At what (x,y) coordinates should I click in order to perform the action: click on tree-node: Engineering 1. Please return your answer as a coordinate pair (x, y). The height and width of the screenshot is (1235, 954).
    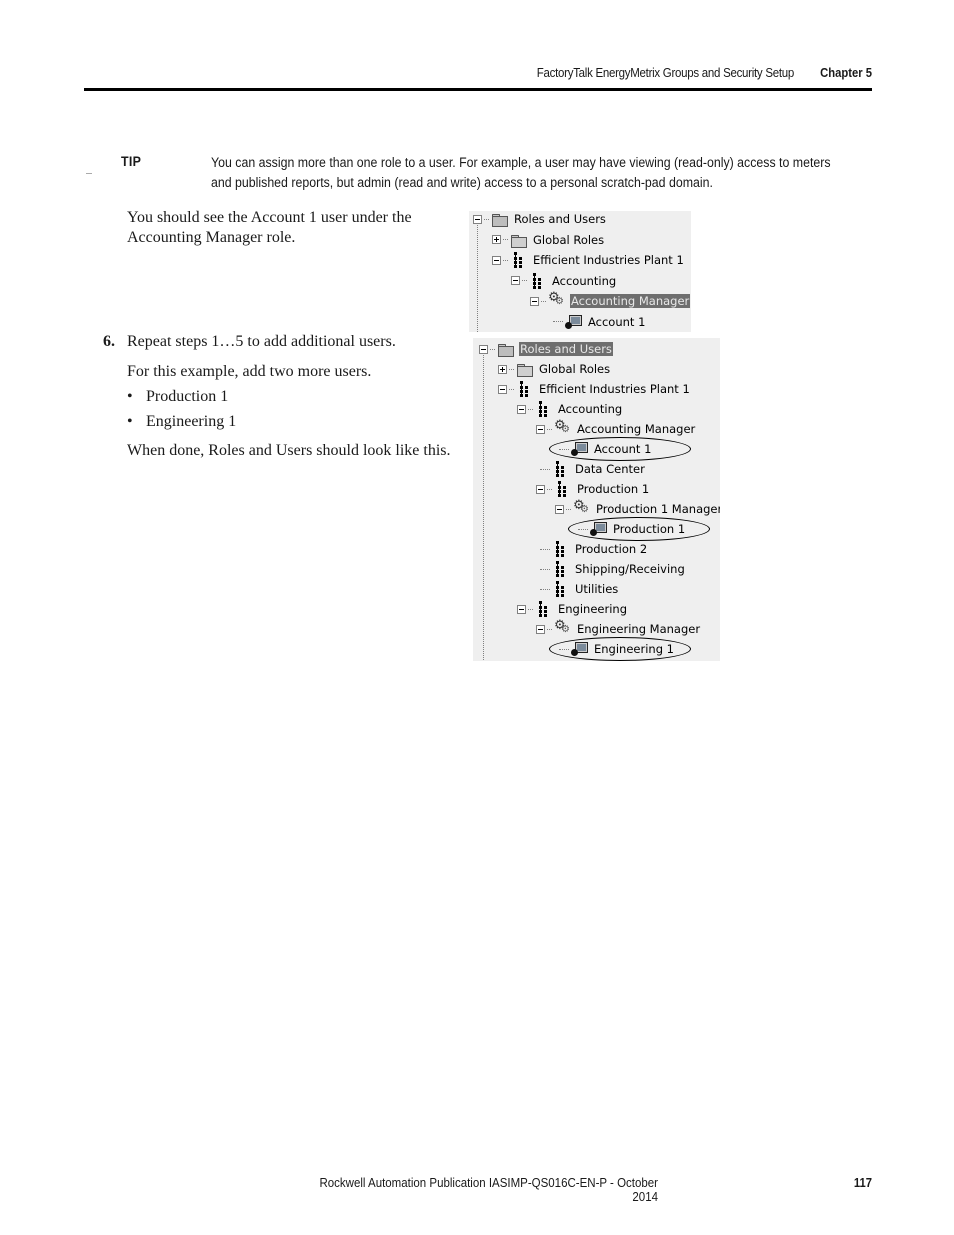
    Looking at the image, I should click on (615, 649).